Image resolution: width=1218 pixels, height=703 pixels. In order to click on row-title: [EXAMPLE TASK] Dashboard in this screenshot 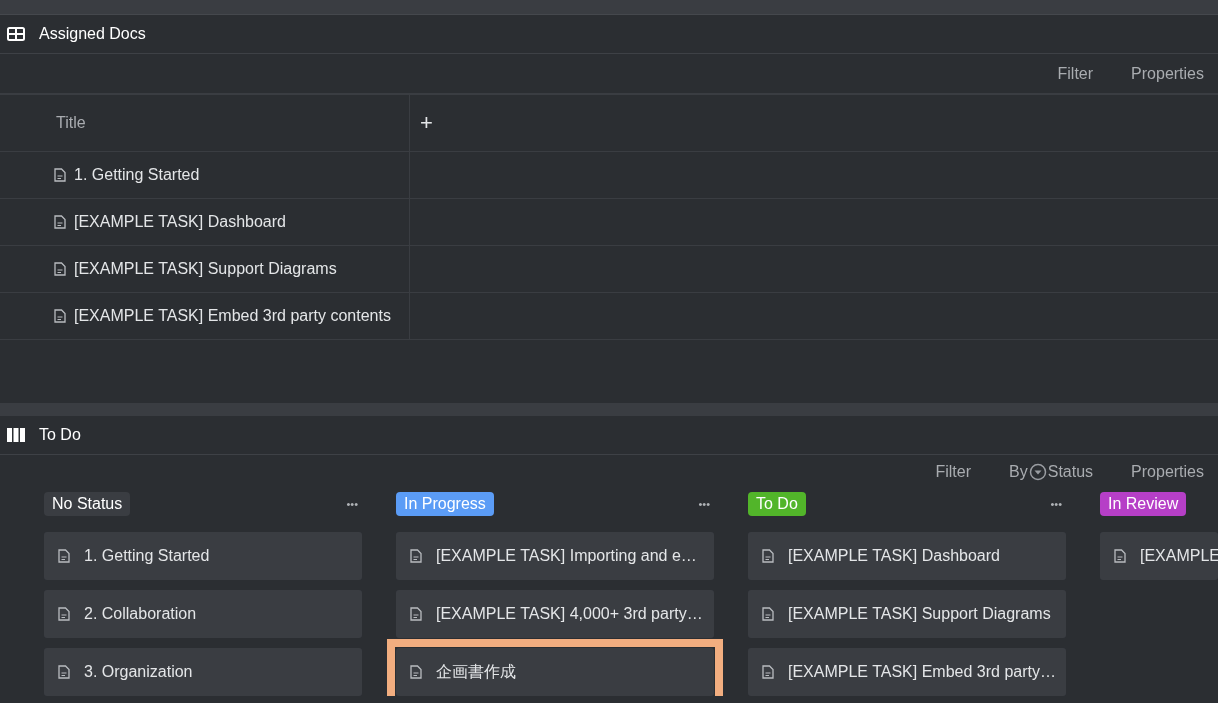, I will do `click(180, 222)`.